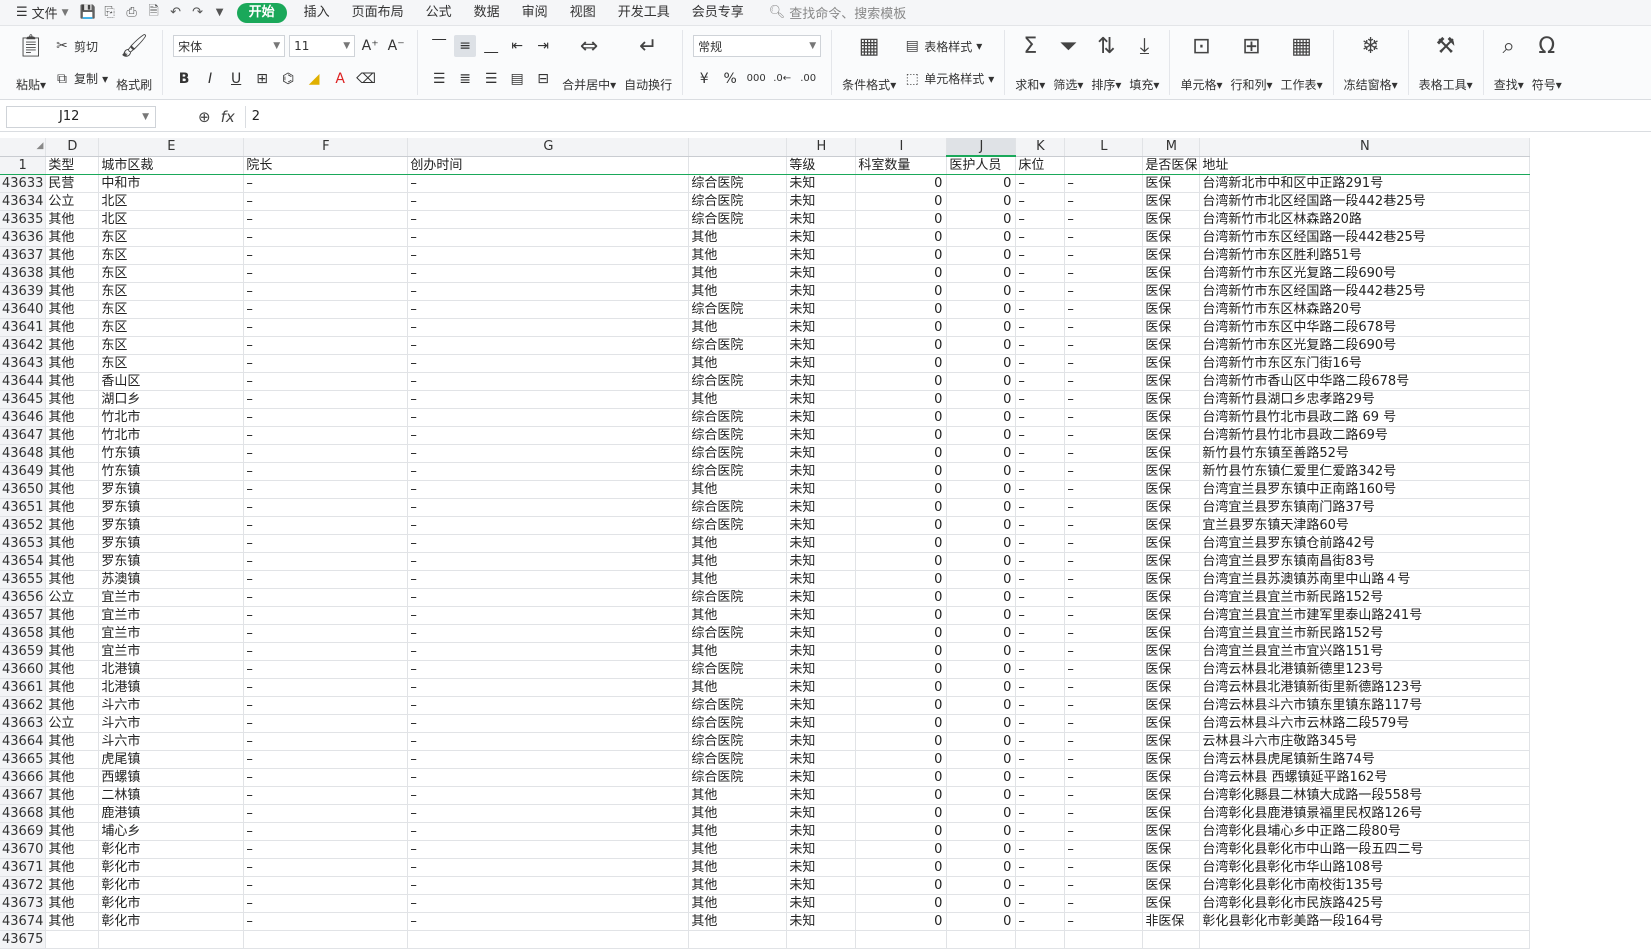 This screenshot has width=1651, height=952. What do you see at coordinates (23, 921) in the screenshot?
I see `row-header: 43674` at bounding box center [23, 921].